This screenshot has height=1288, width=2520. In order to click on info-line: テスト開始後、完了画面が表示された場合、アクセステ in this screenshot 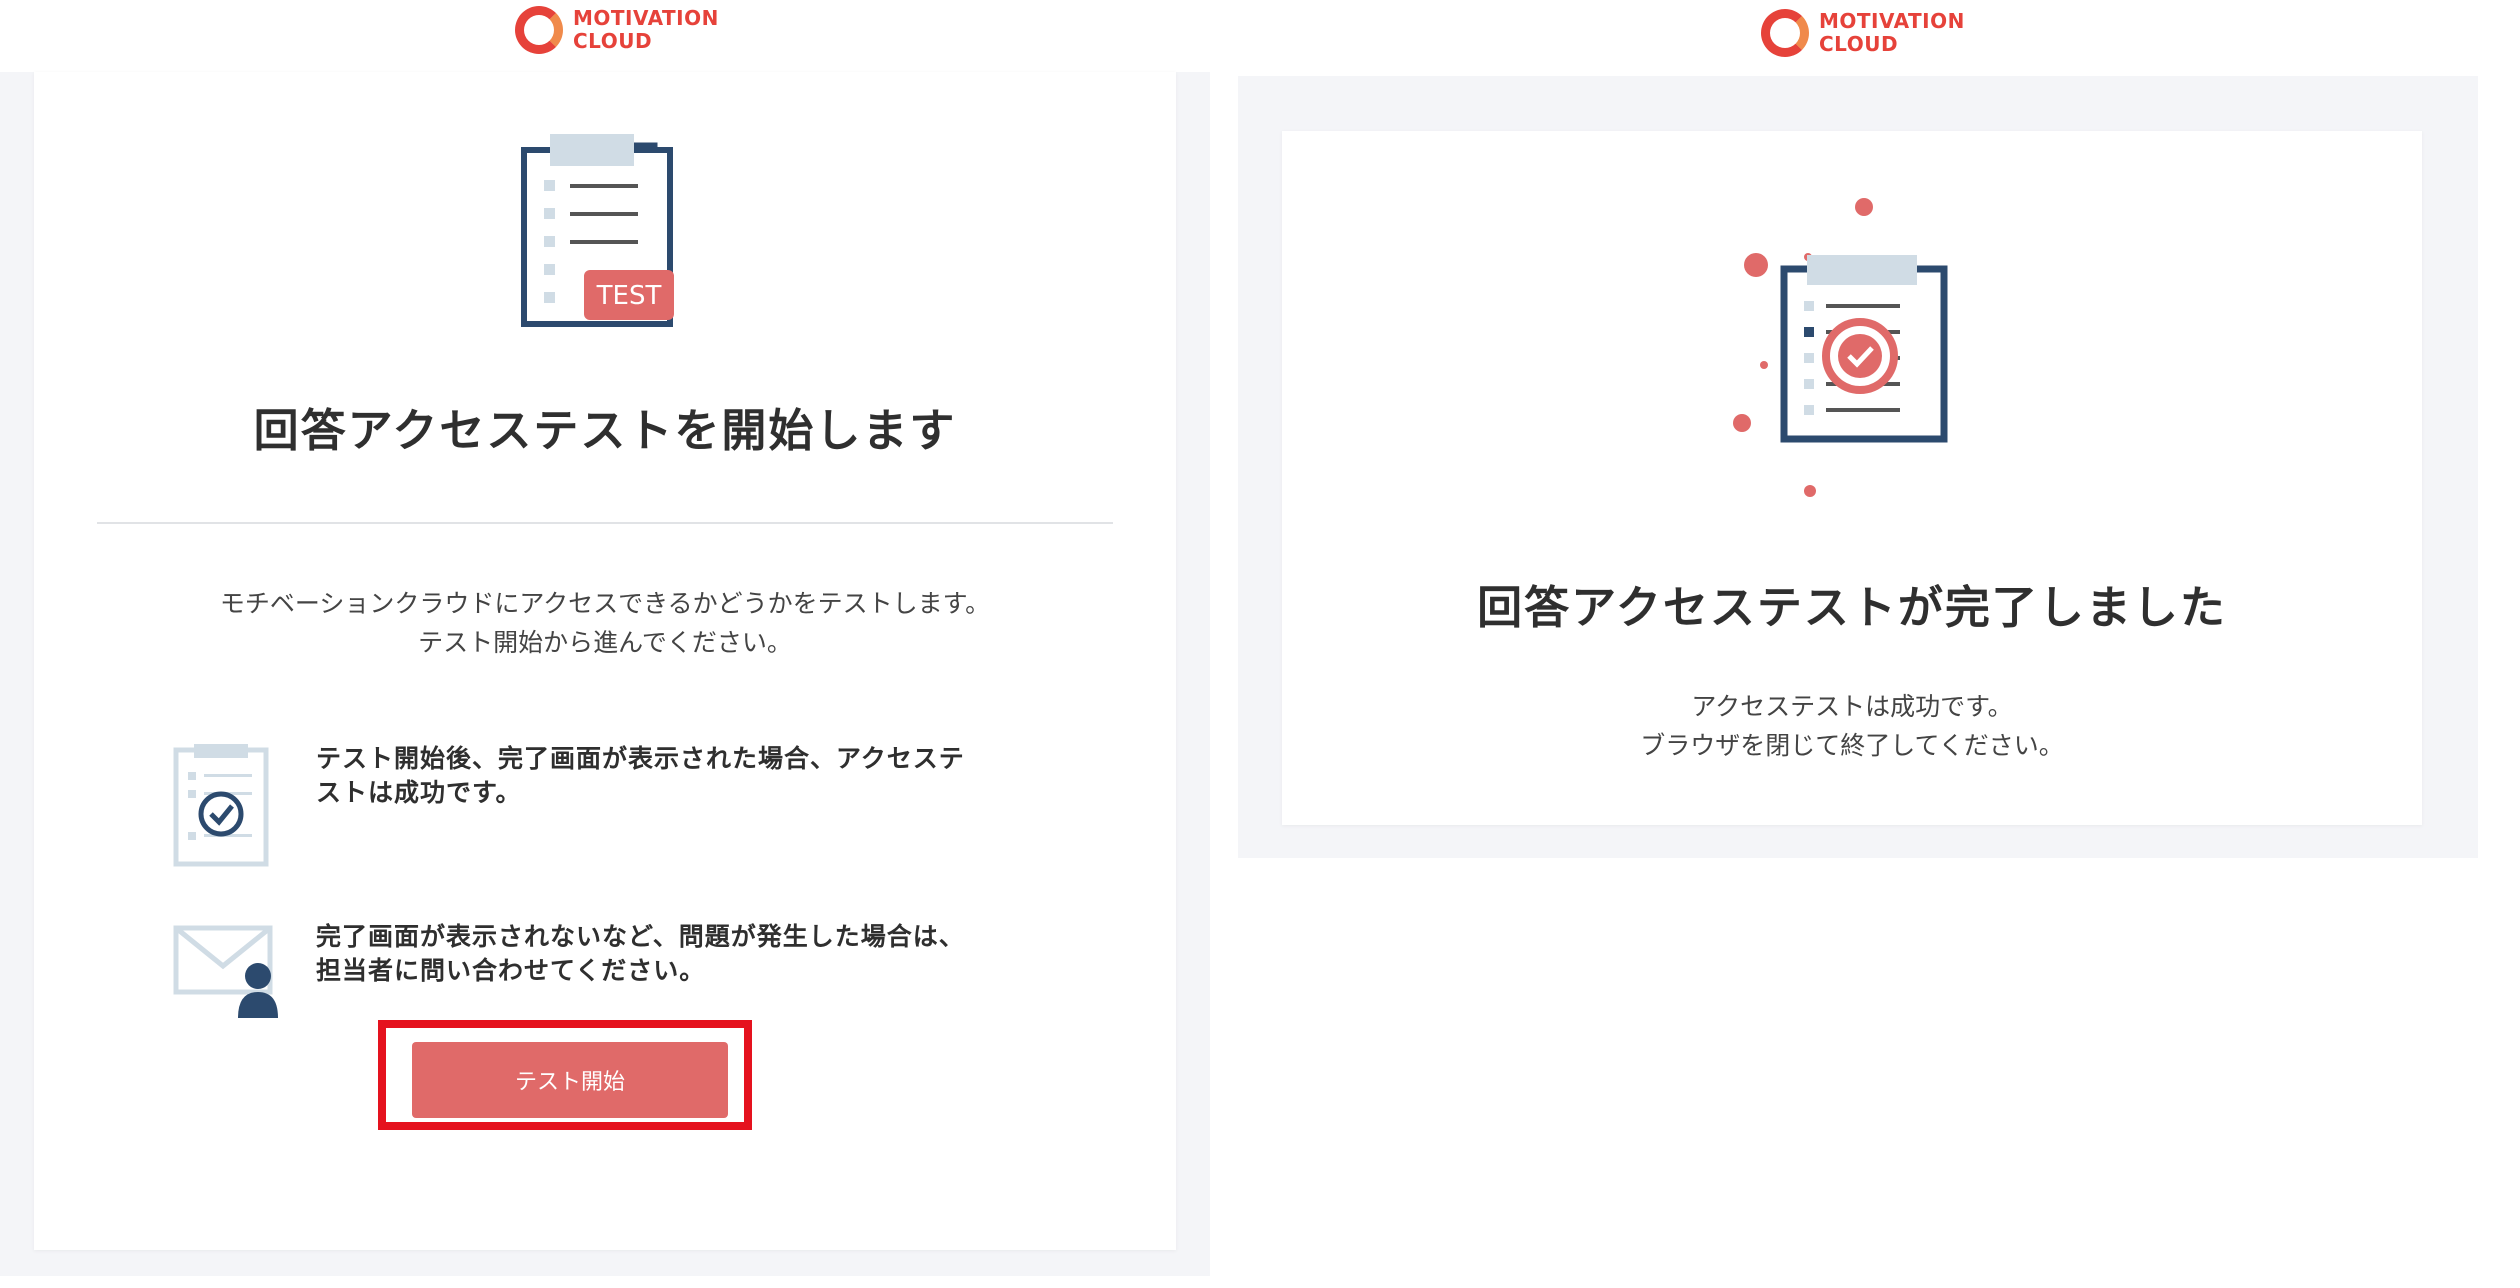, I will do `click(640, 758)`.